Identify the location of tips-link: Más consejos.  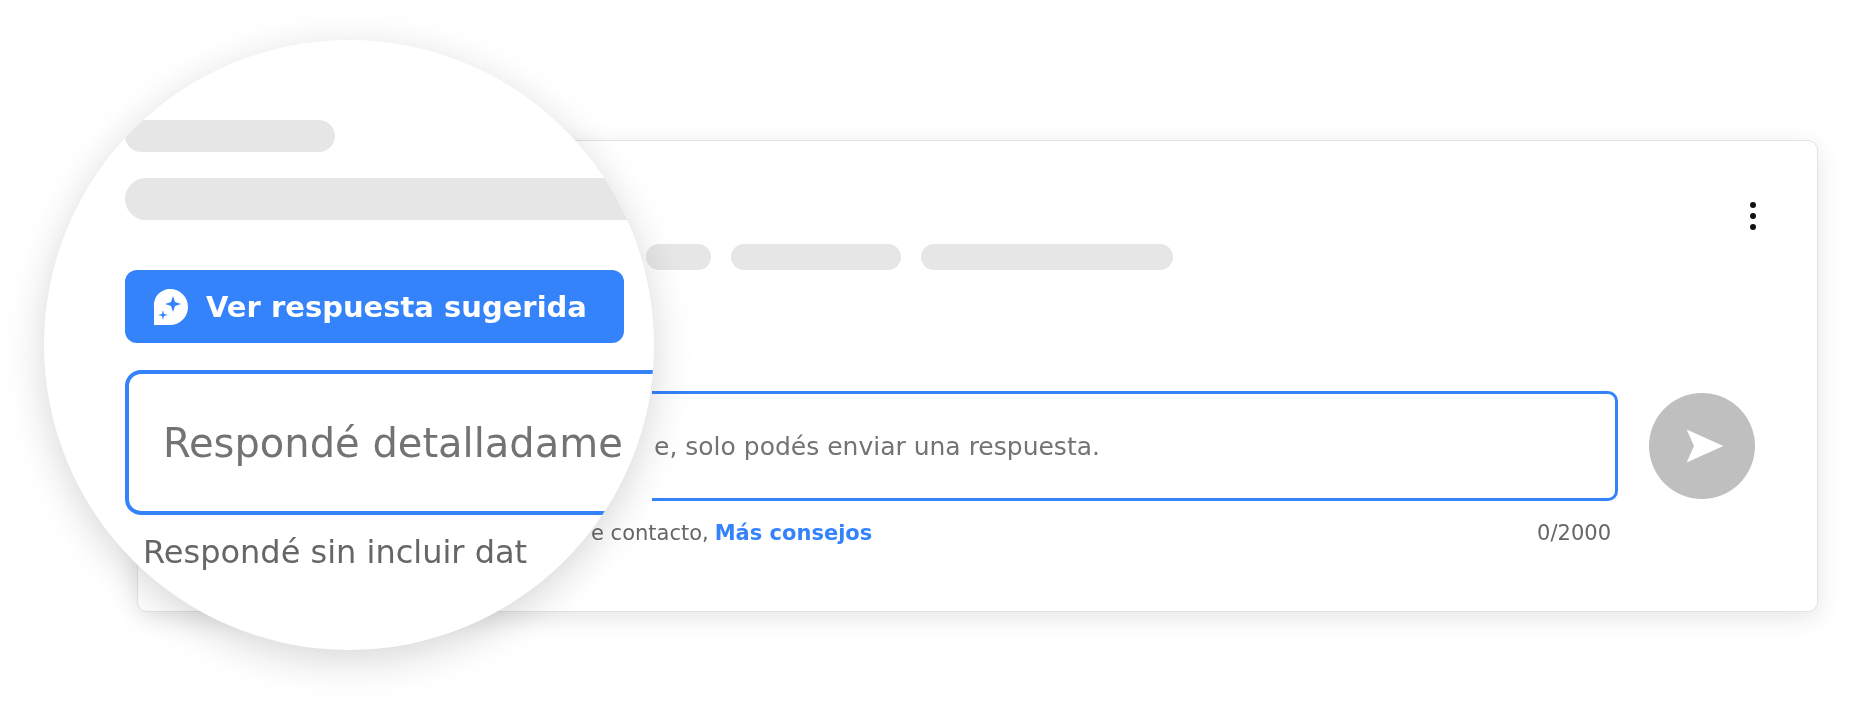
(793, 533).